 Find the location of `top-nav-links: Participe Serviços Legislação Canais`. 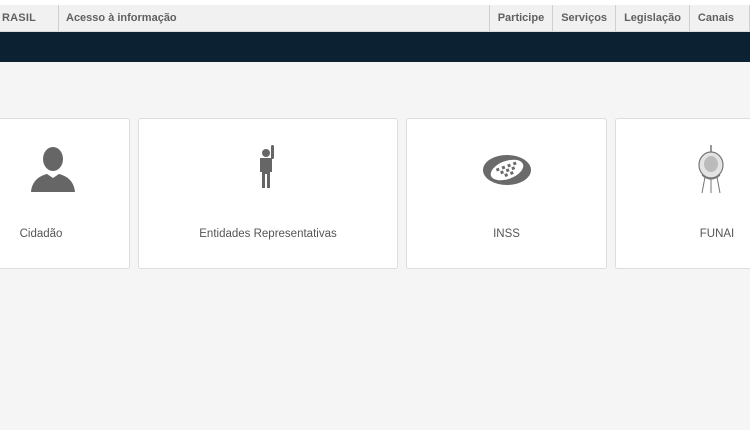

top-nav-links: Participe Serviços Legislação Canais is located at coordinates (619, 18).